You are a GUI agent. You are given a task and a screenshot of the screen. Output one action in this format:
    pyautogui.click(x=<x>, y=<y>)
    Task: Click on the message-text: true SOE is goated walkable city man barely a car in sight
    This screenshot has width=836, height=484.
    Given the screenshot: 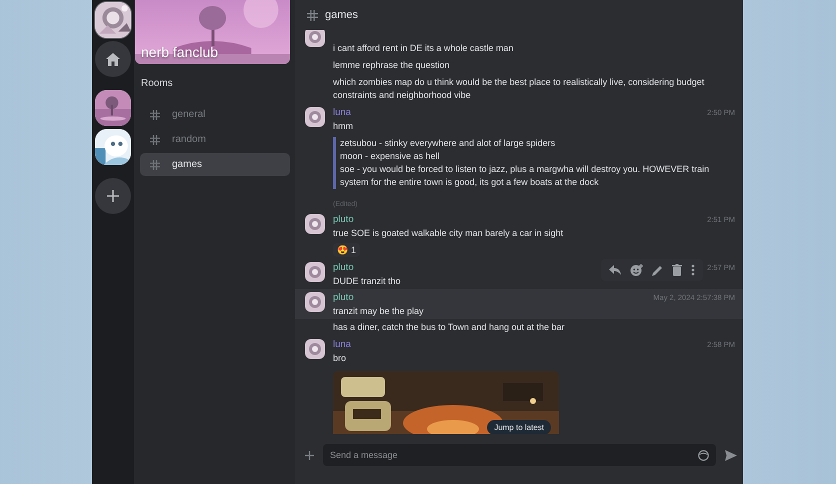 What is the action you would take?
    pyautogui.click(x=448, y=233)
    